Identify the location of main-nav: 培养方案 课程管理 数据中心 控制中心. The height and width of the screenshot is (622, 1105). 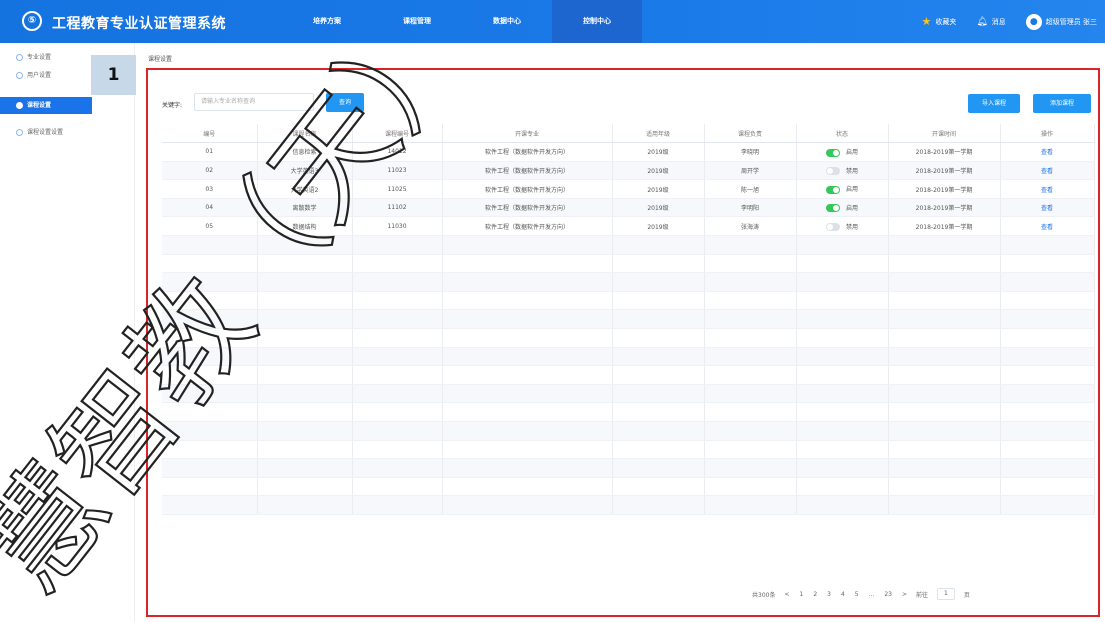
(462, 21).